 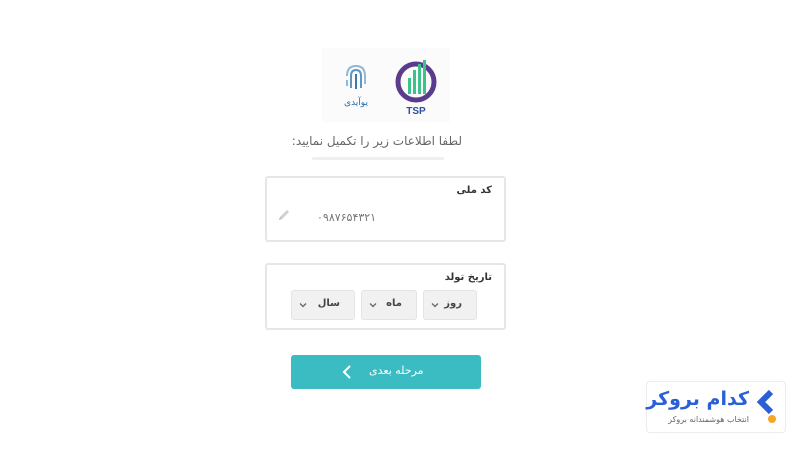 I want to click on chevron-left-icon, so click(x=346, y=372).